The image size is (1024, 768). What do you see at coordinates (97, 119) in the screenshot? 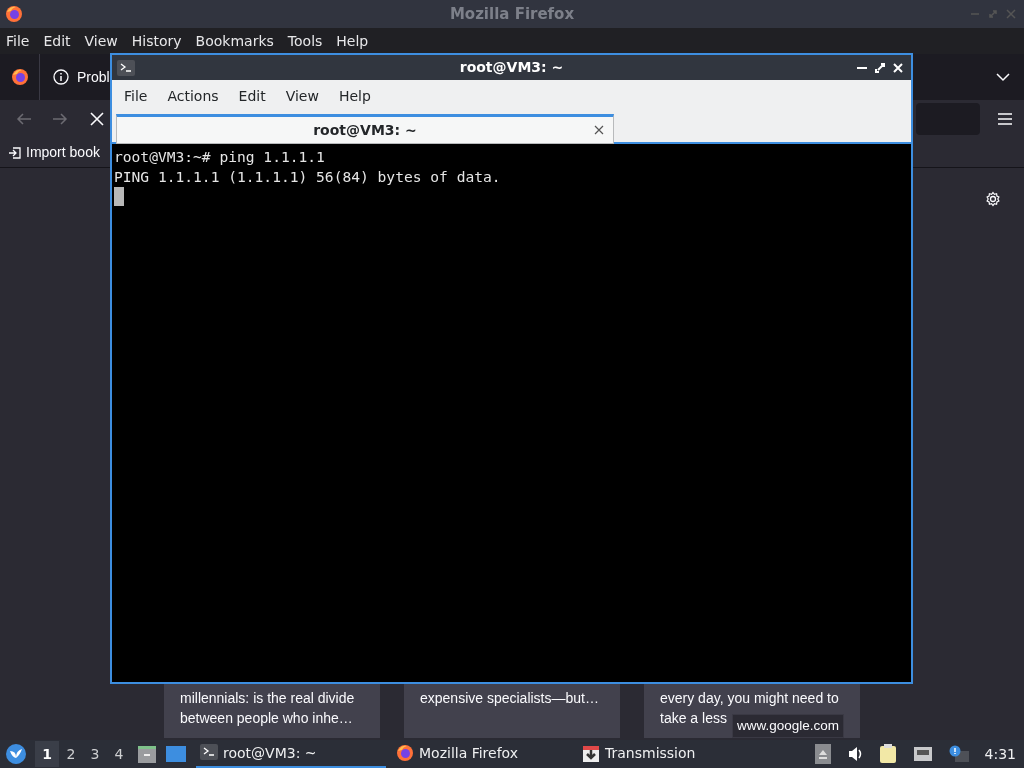
I see `stop-icon` at bounding box center [97, 119].